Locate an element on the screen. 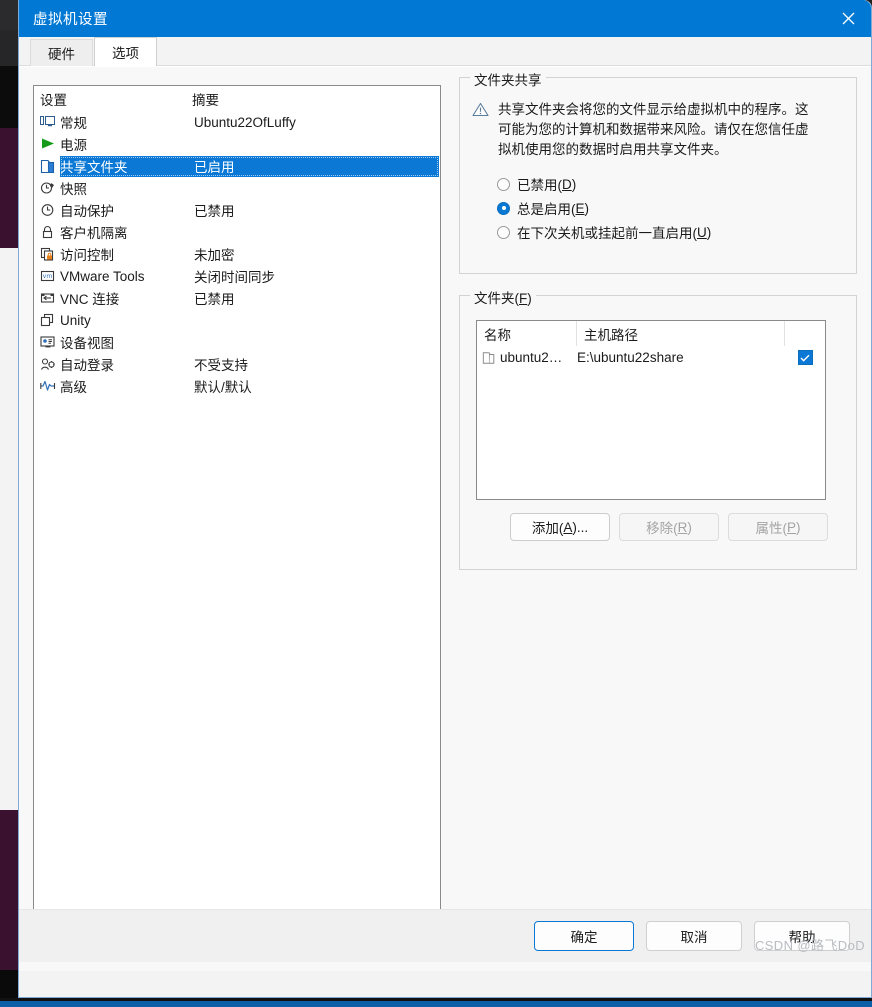  settings-row-advanced: 高级 默认/默认 is located at coordinates (237, 386).